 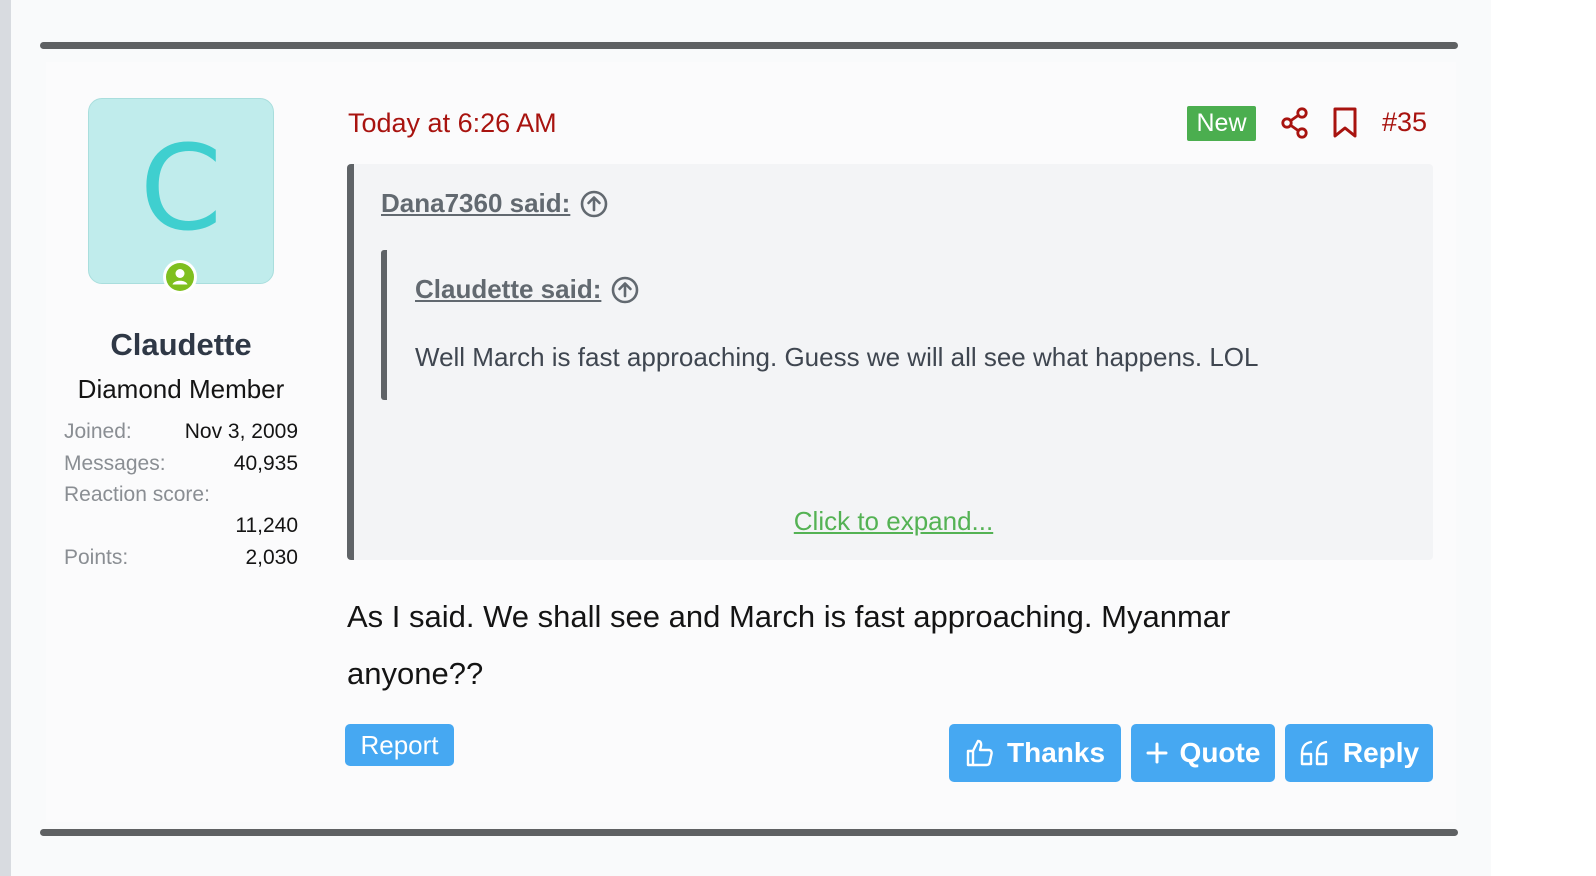 What do you see at coordinates (452, 123) in the screenshot?
I see `post-date: Today at 6:26 AM` at bounding box center [452, 123].